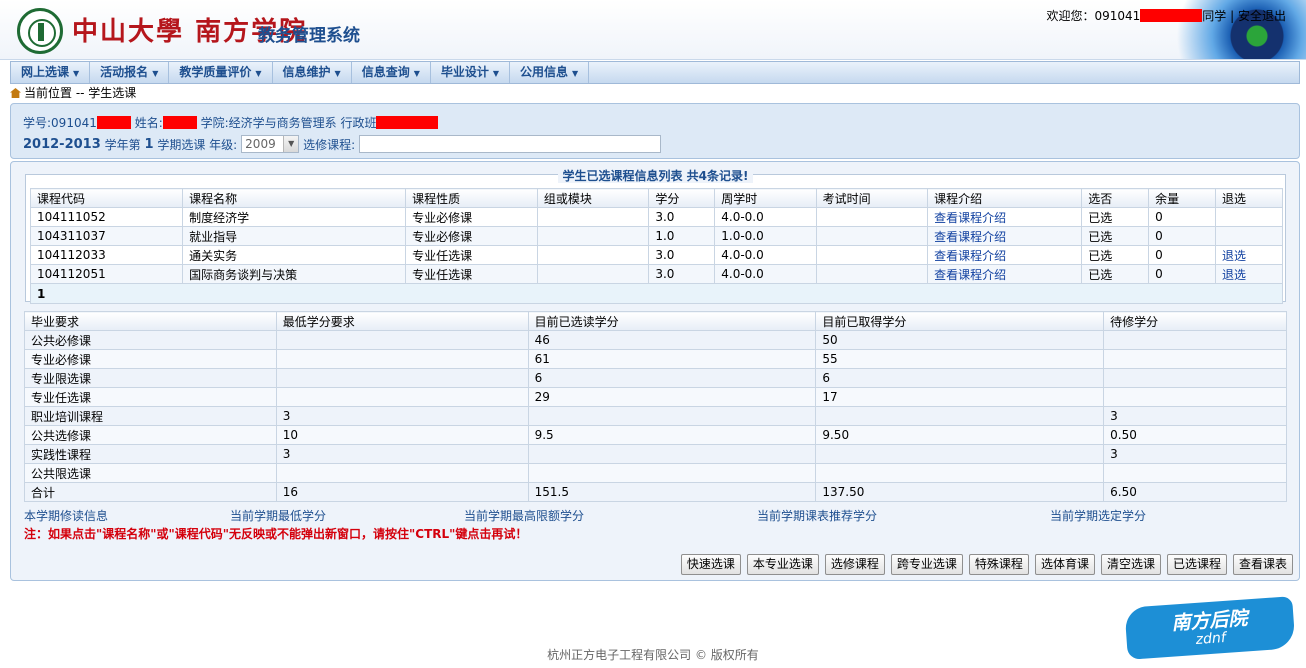 This screenshot has height=668, width=1306. I want to click on academic-year: 2012-2013, so click(62, 144).